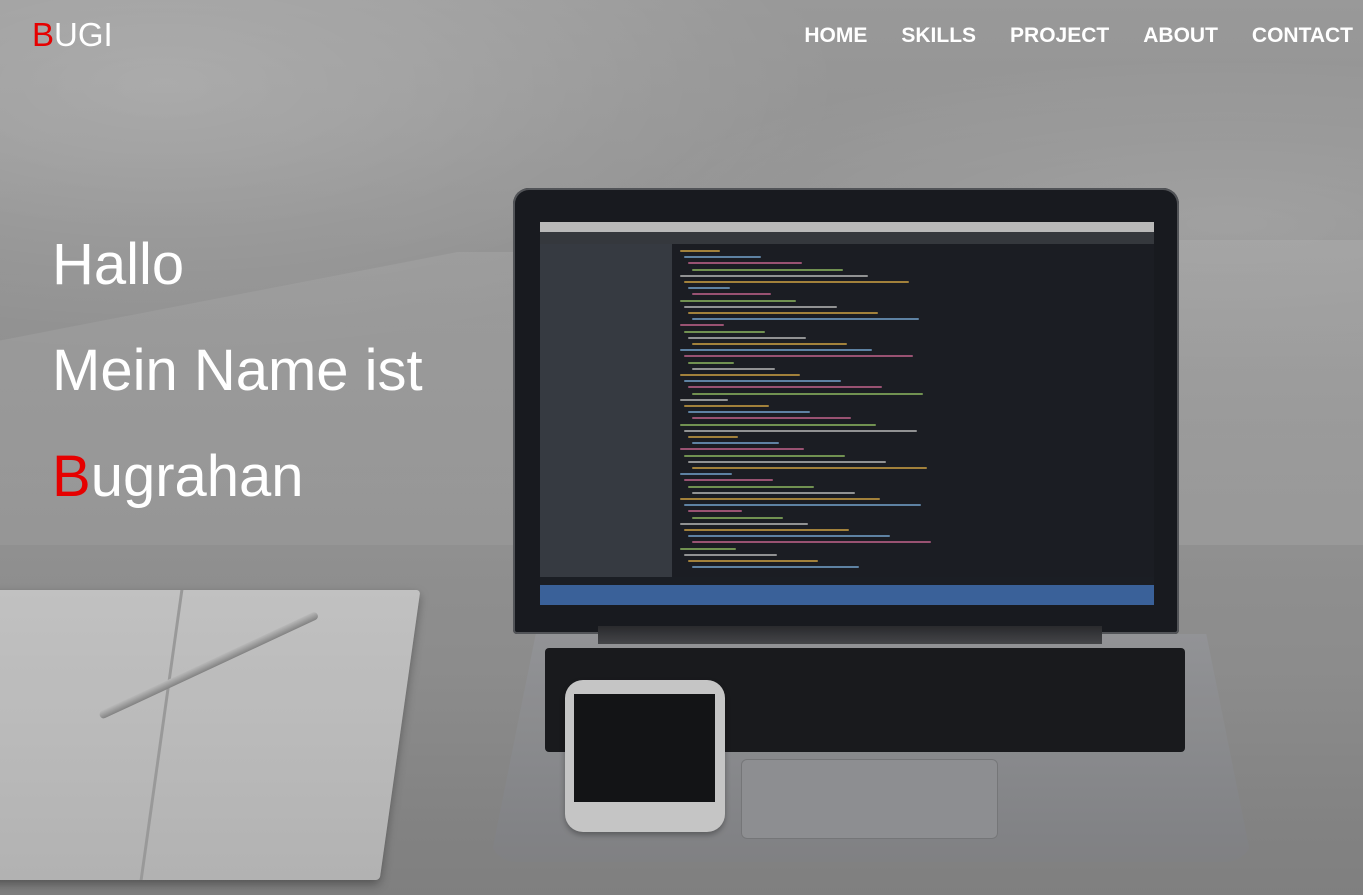 This screenshot has width=1363, height=895. What do you see at coordinates (938, 36) in the screenshot?
I see `nav-skills-link: SKILLS` at bounding box center [938, 36].